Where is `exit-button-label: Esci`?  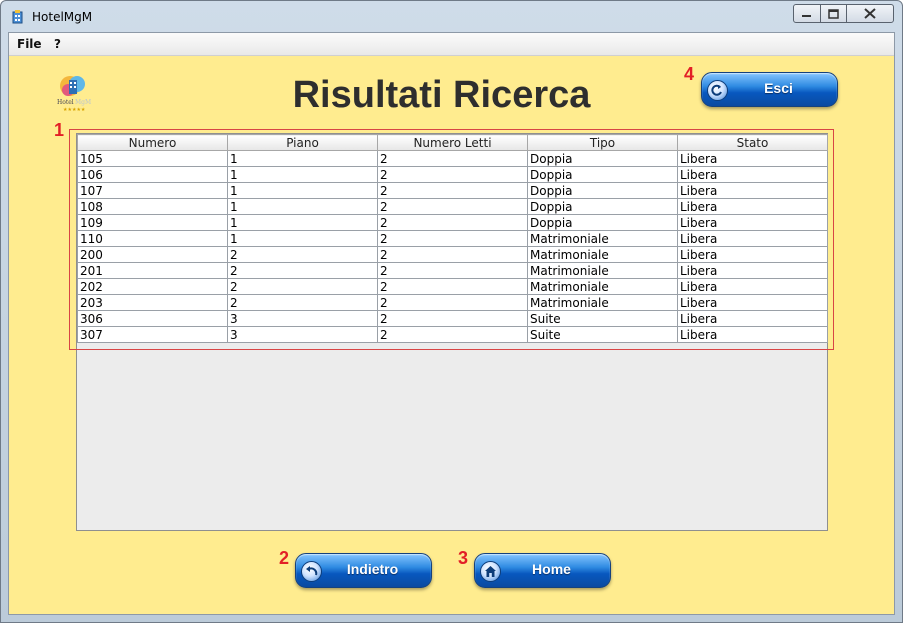 exit-button-label: Esci is located at coordinates (778, 88).